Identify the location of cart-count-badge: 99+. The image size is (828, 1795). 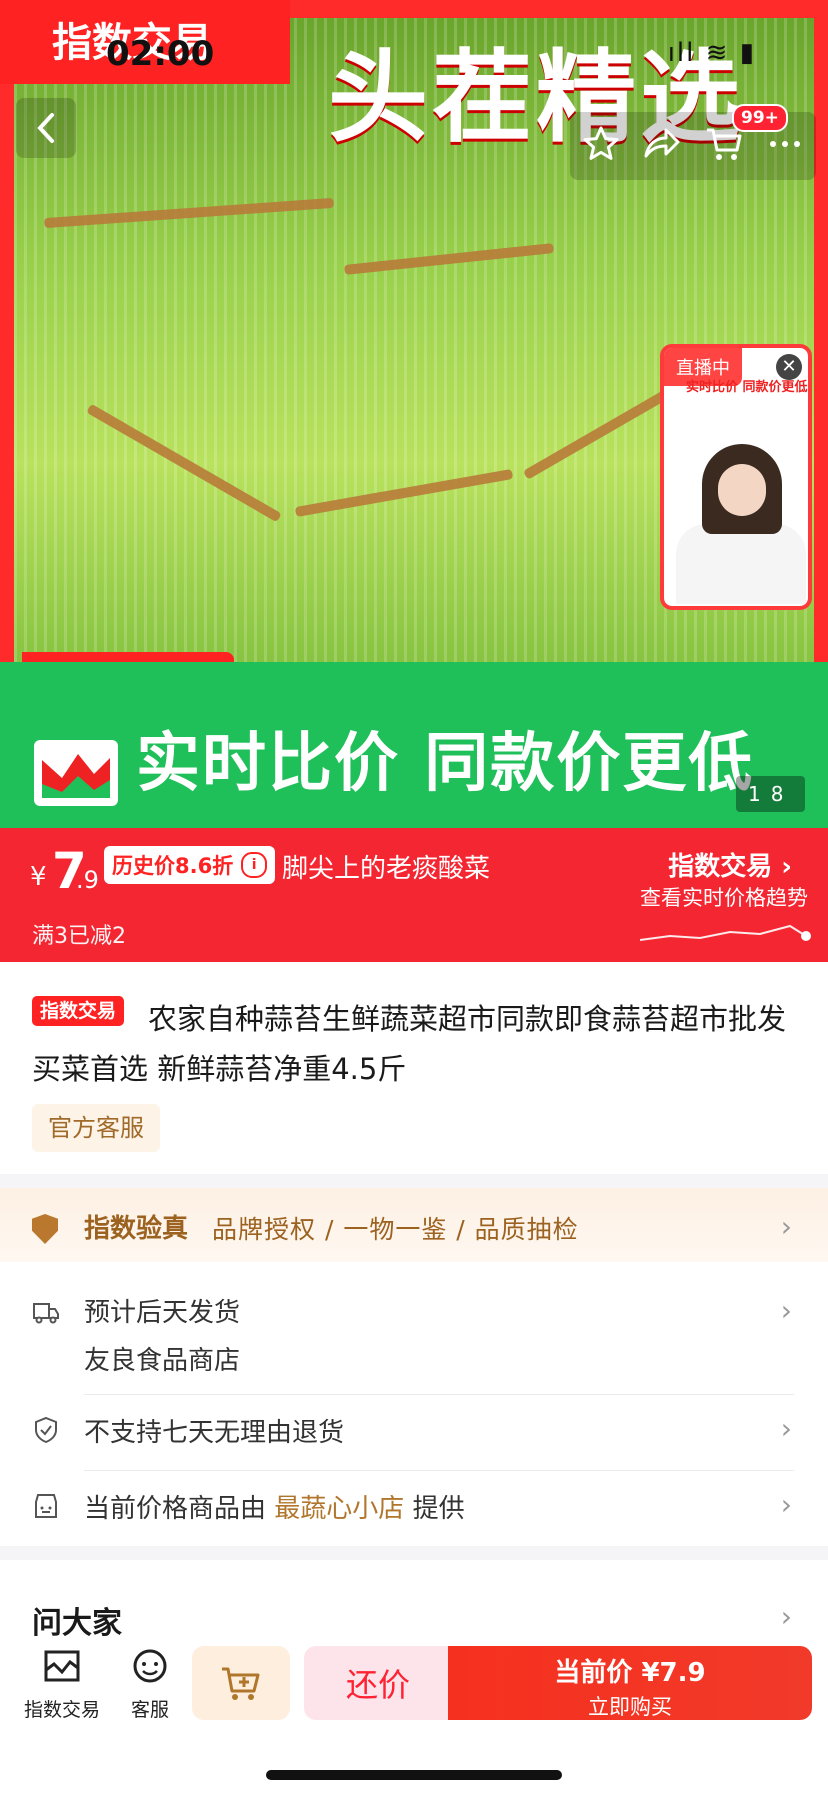
(760, 118).